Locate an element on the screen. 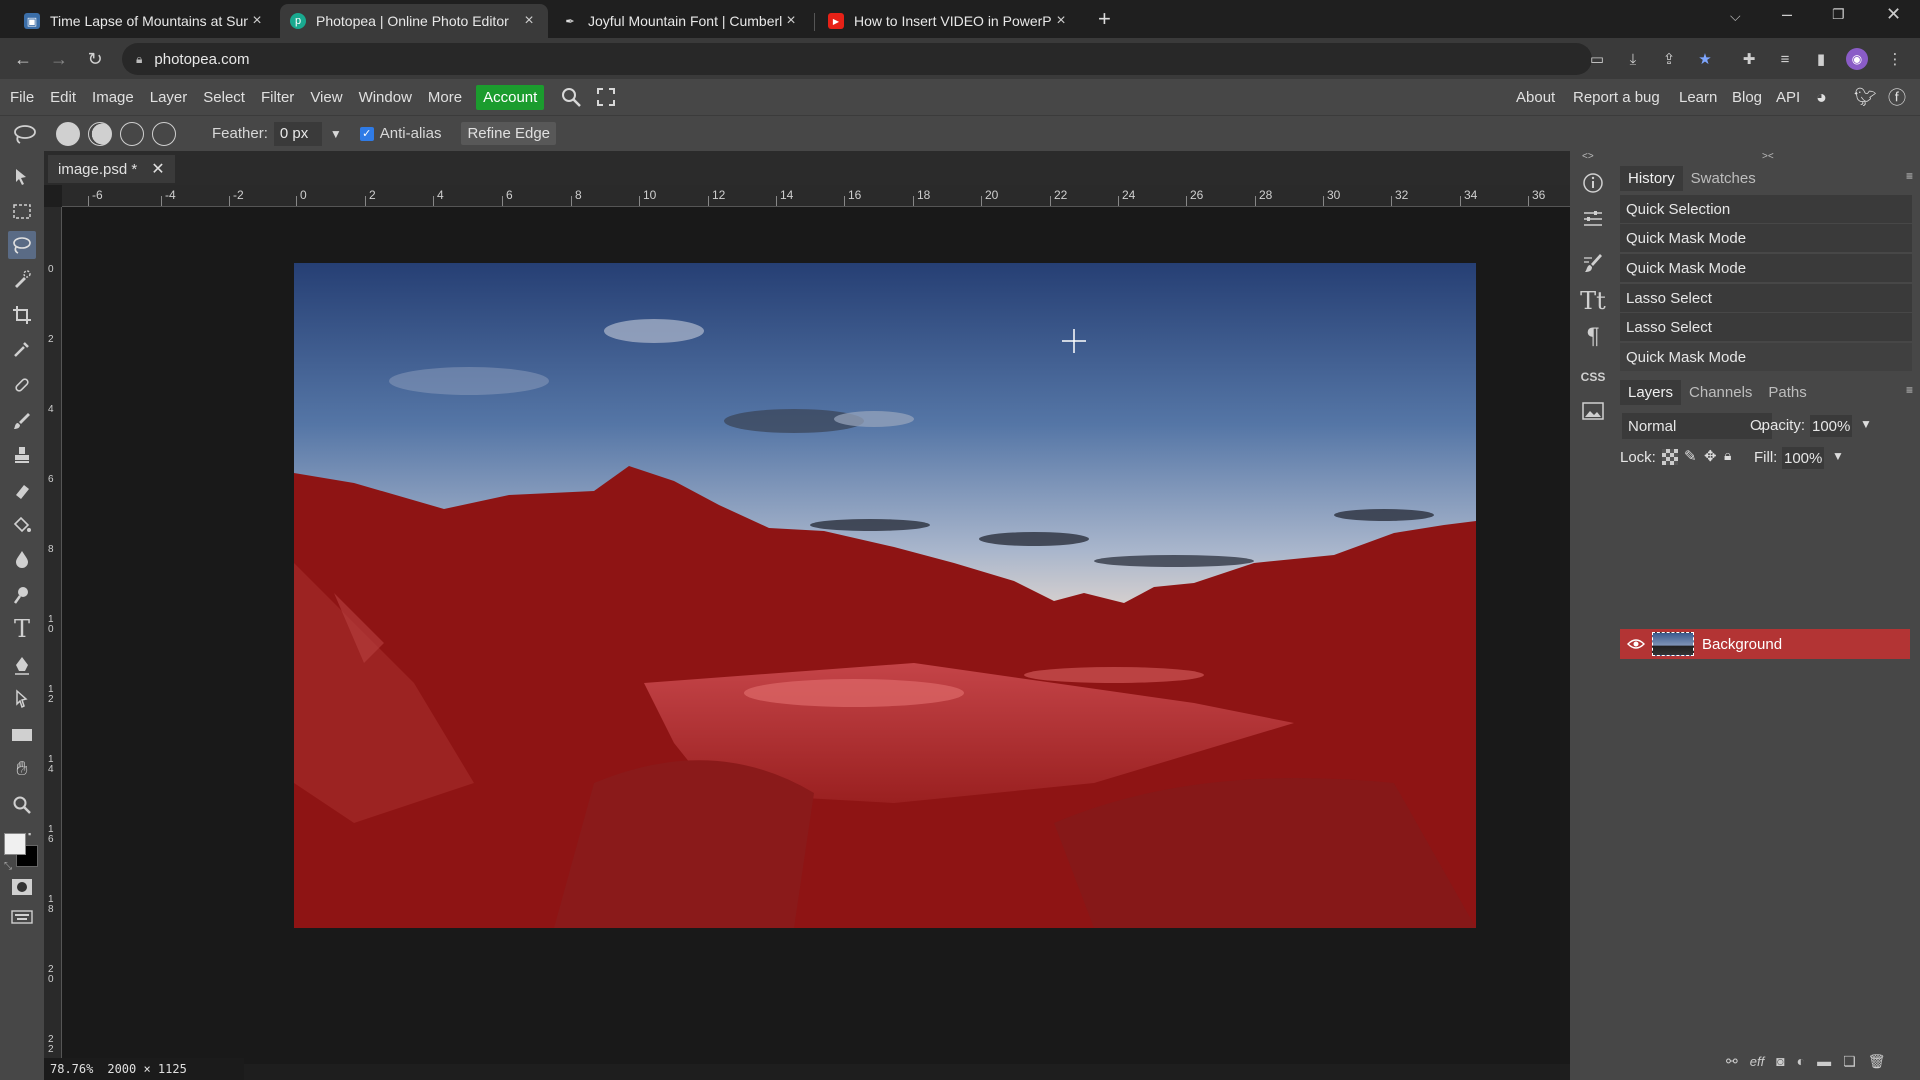  expand-panels-icon: >< is located at coordinates (1768, 156).